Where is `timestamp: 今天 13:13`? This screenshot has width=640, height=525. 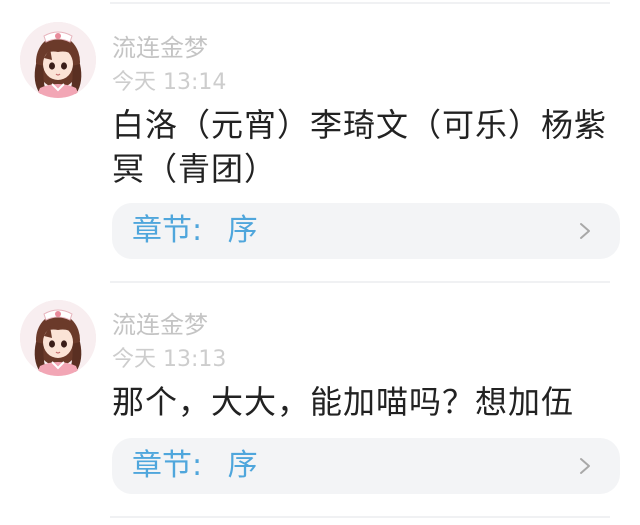
timestamp: 今天 13:13 is located at coordinates (169, 359).